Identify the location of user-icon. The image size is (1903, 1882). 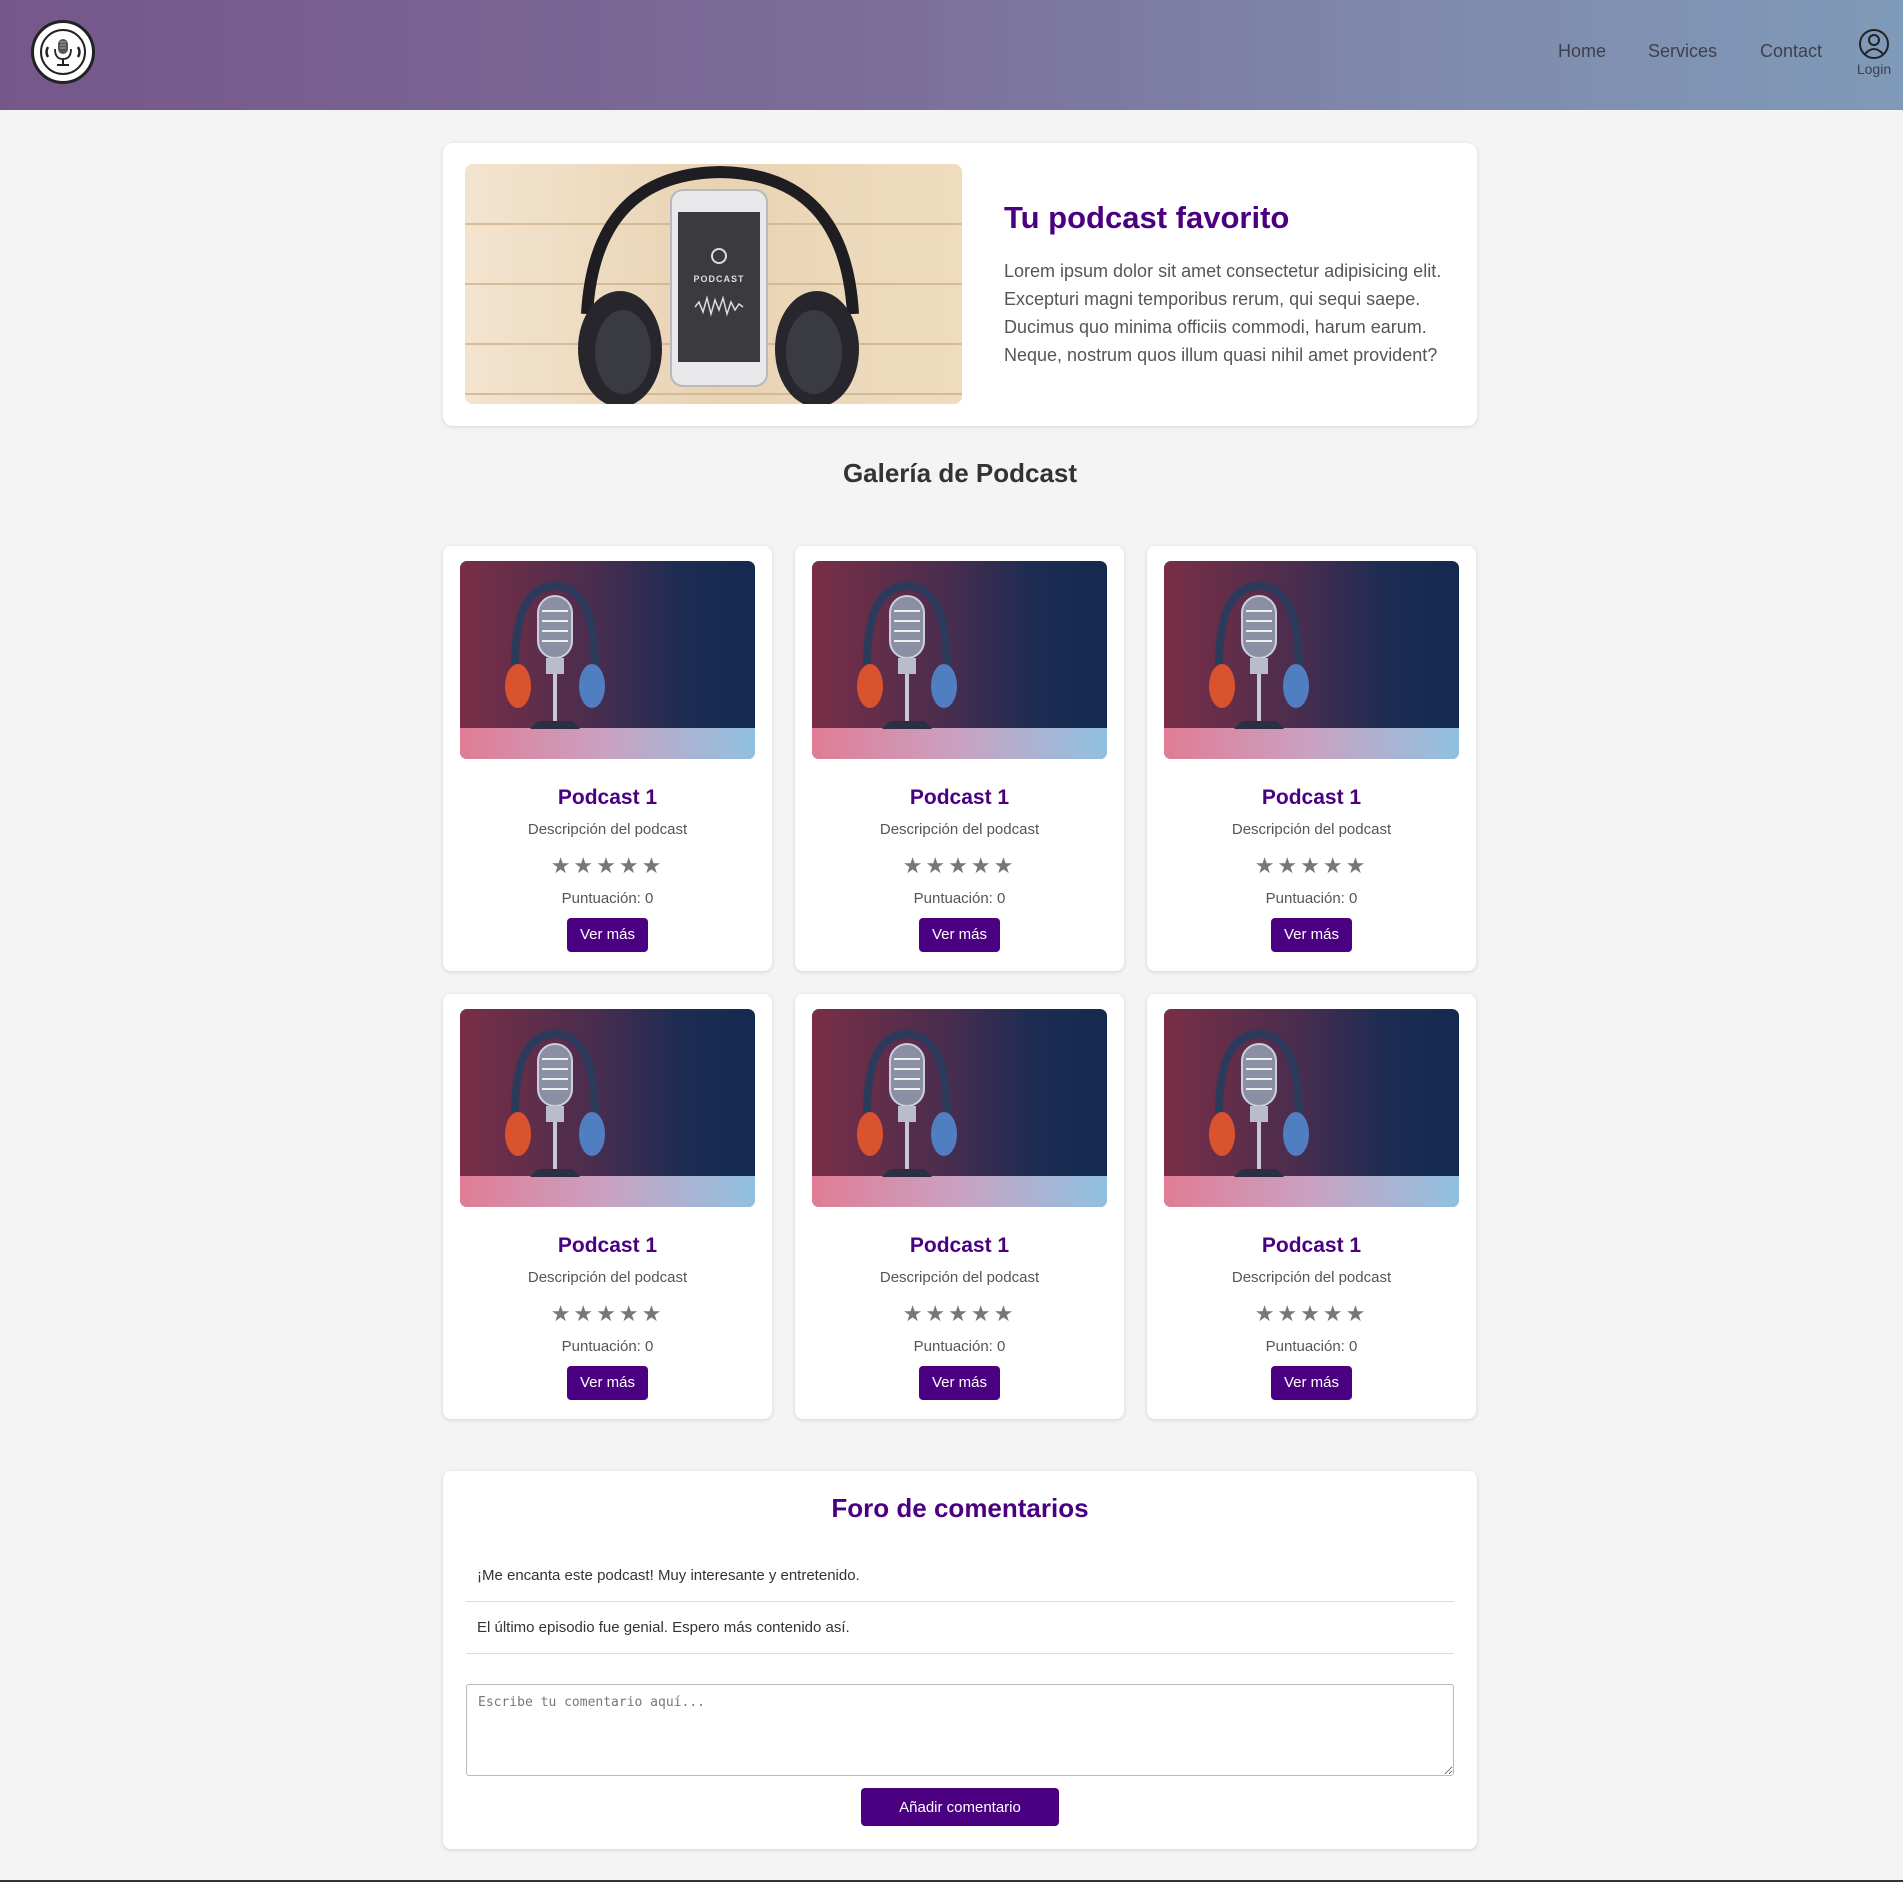
(1874, 44).